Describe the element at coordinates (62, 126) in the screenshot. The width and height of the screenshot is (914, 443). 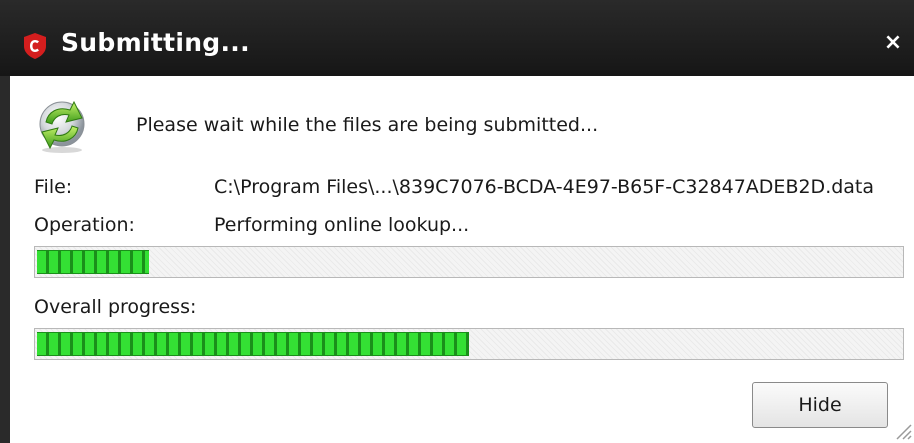
I see `refresh-check-icon` at that location.